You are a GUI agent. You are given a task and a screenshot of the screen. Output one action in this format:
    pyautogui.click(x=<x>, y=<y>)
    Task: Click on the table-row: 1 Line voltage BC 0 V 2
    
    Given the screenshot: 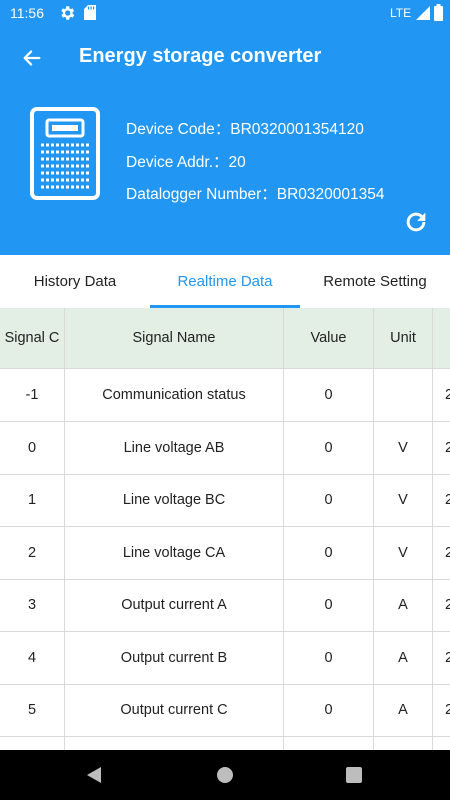 What is the action you would take?
    pyautogui.click(x=225, y=500)
    